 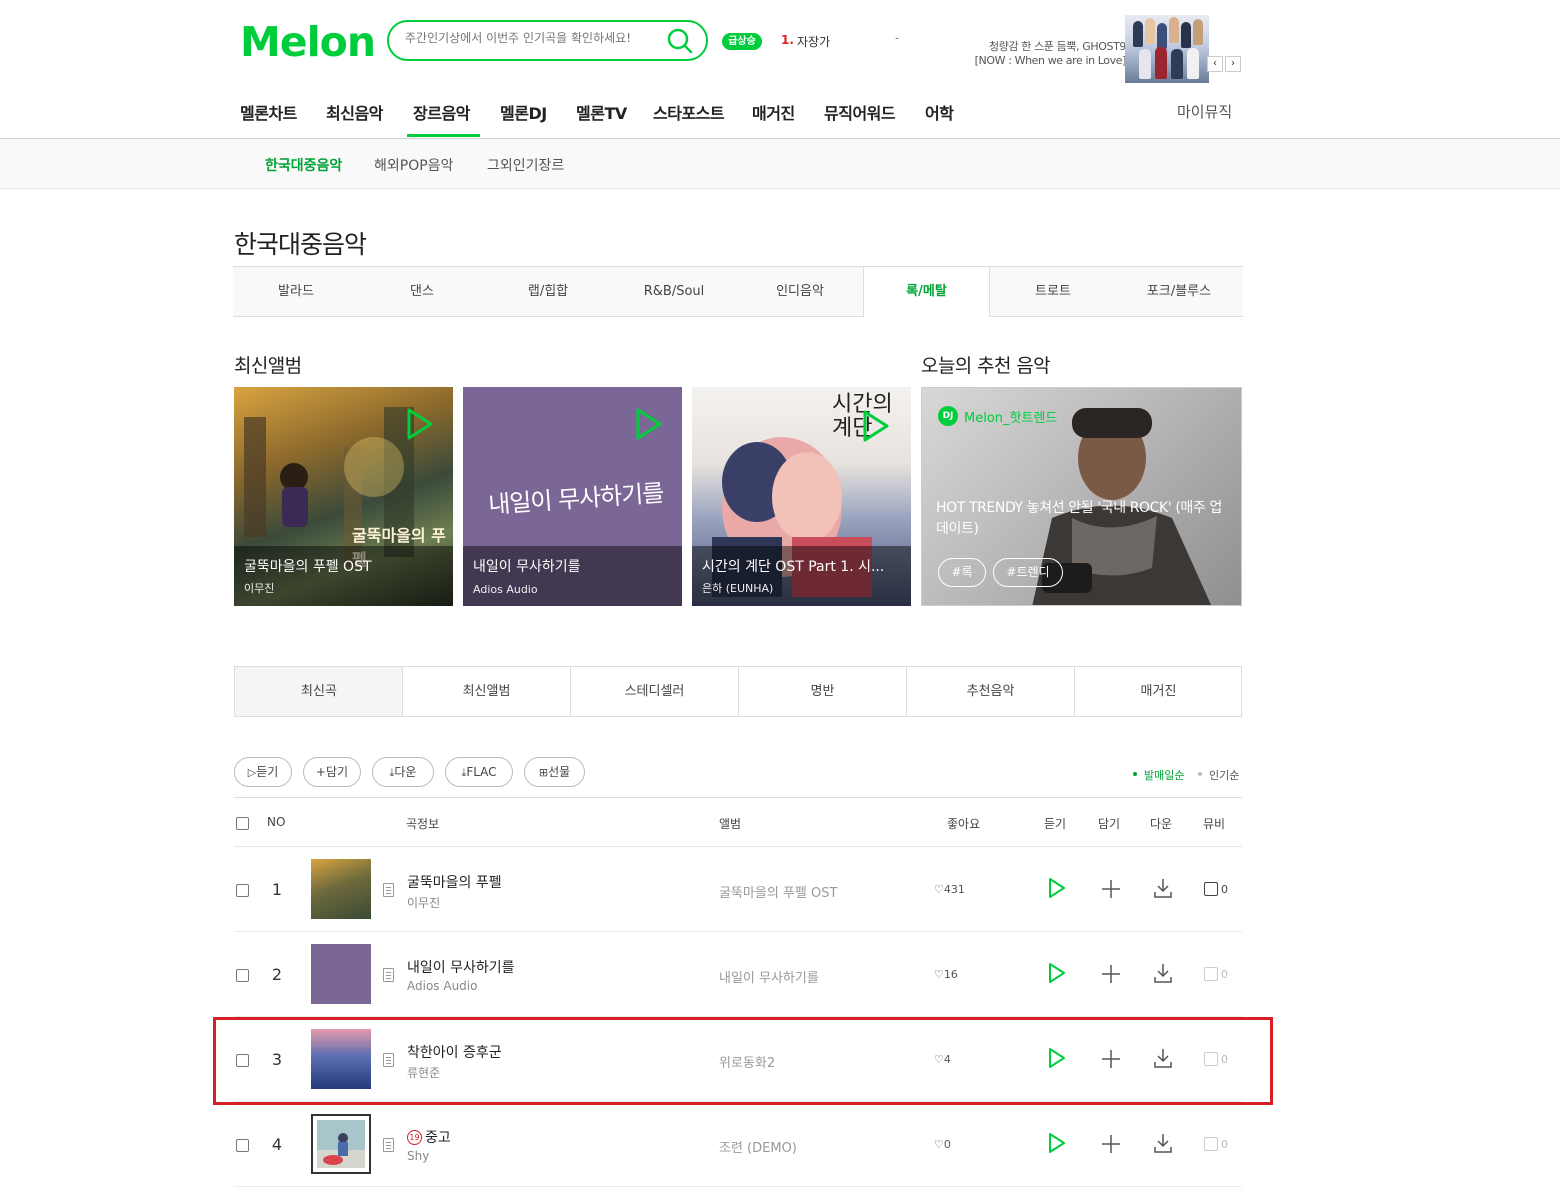 What do you see at coordinates (822, 691) in the screenshot?
I see `tab-masterpiece: 명반` at bounding box center [822, 691].